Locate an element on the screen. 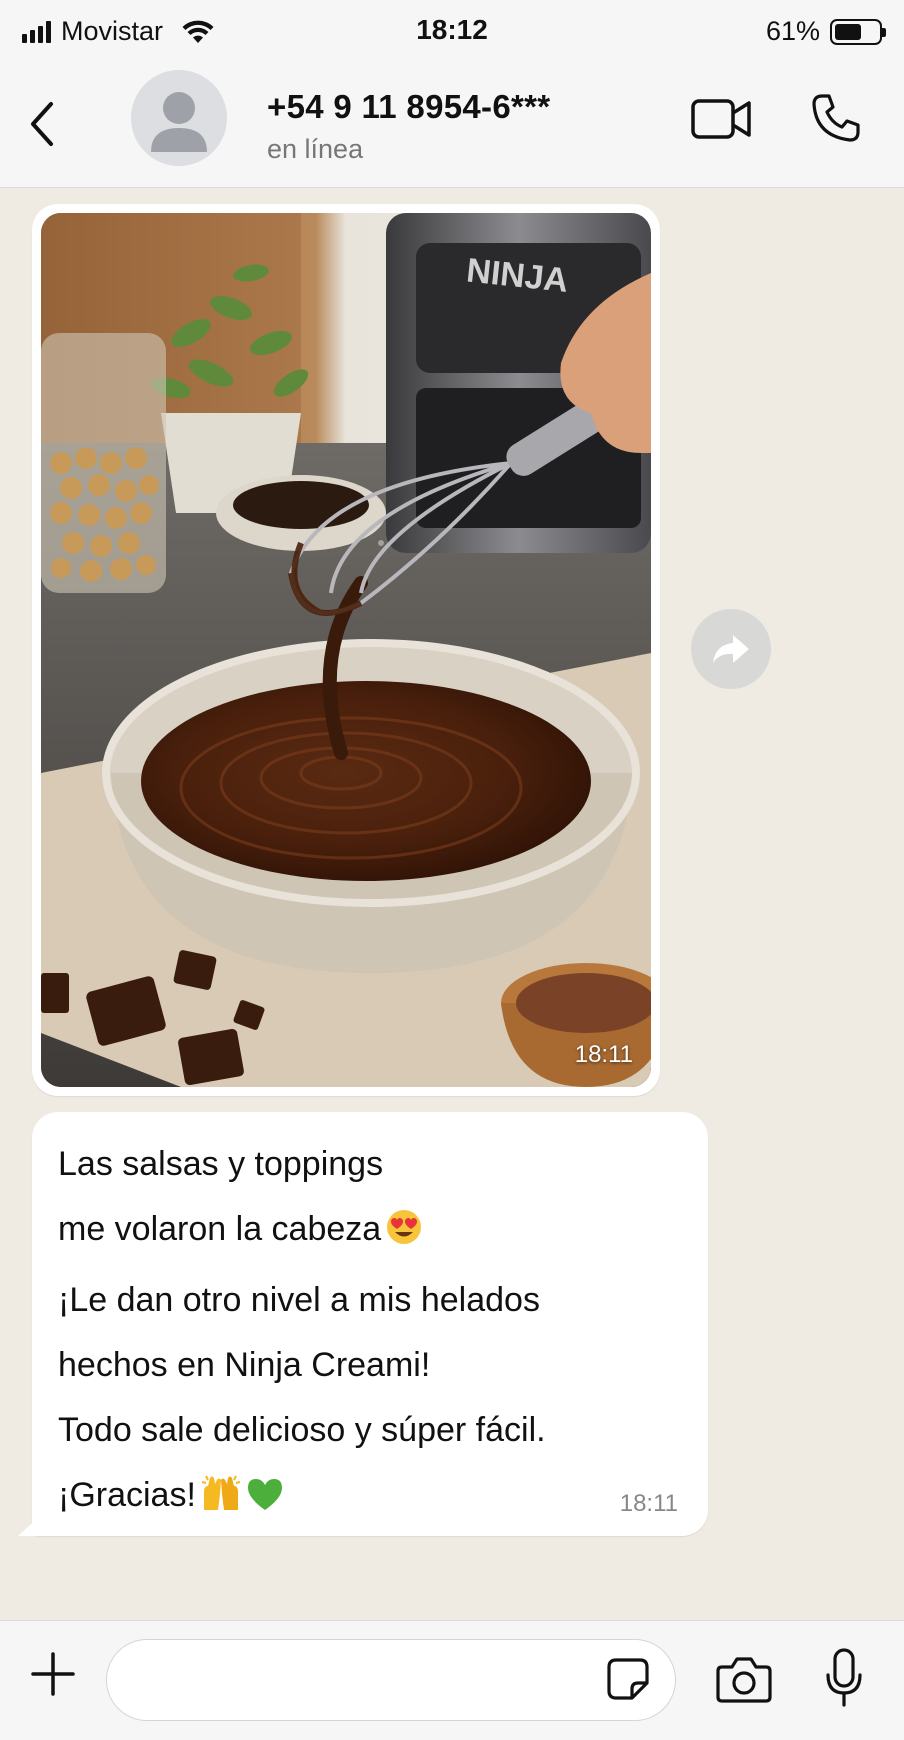 The height and width of the screenshot is (1740, 904). avatar is located at coordinates (179, 118).